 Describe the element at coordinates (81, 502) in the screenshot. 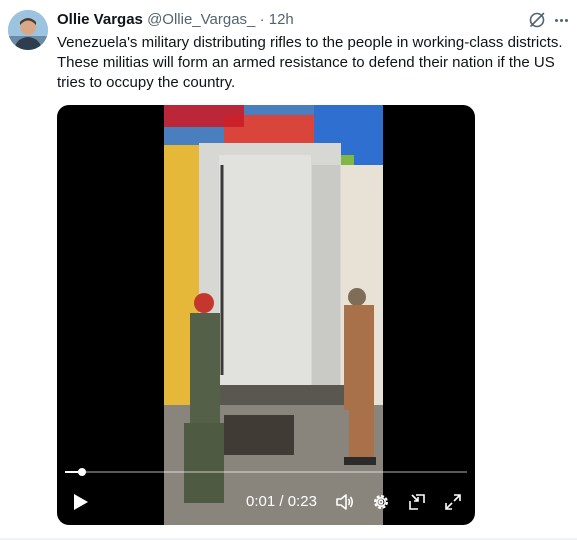

I see `play-icon` at that location.